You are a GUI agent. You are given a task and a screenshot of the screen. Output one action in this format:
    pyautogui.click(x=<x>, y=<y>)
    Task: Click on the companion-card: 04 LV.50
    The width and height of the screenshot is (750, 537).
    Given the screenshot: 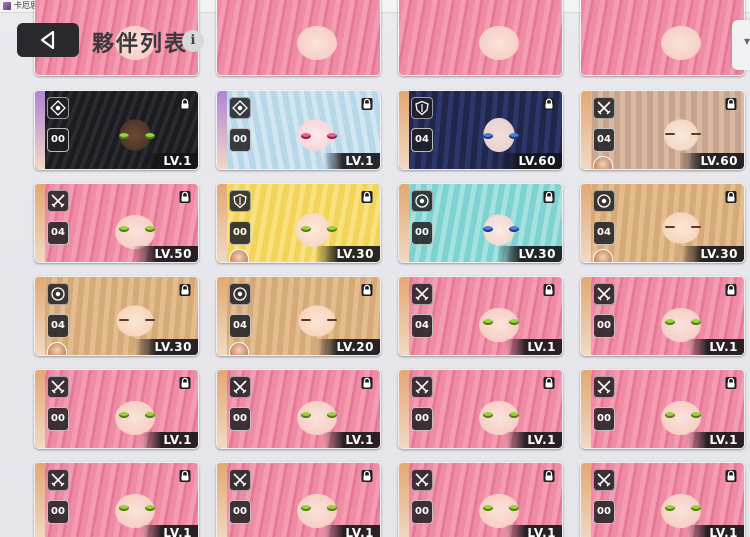 What is the action you would take?
    pyautogui.click(x=116, y=223)
    